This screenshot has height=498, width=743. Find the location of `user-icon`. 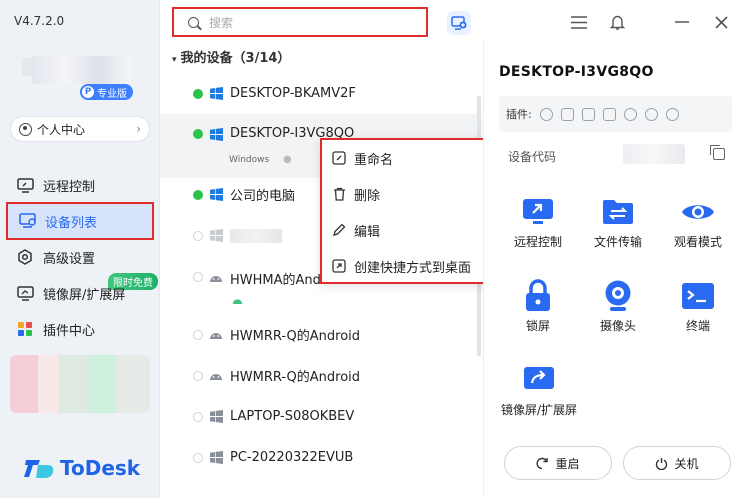

user-icon is located at coordinates (25, 129).